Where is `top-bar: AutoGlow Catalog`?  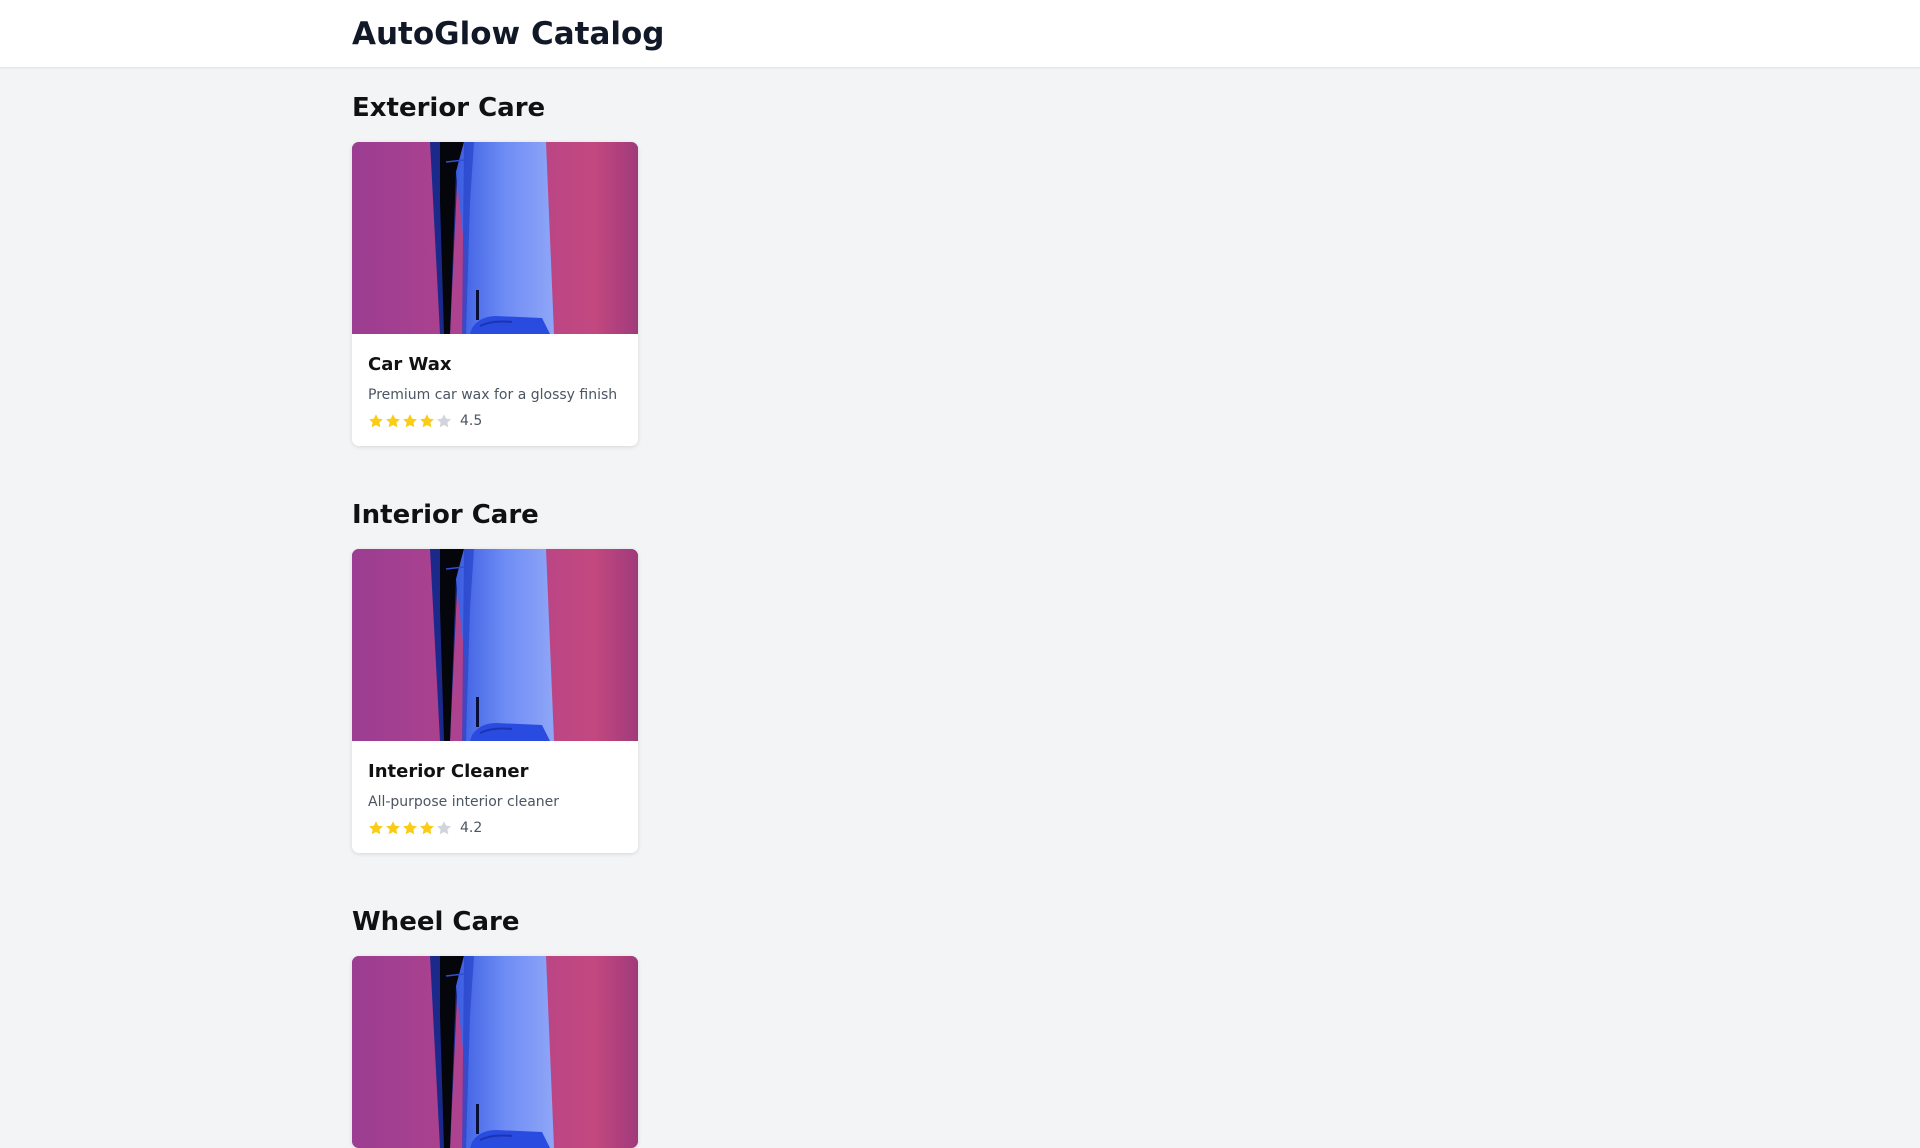 top-bar: AutoGlow Catalog is located at coordinates (960, 34).